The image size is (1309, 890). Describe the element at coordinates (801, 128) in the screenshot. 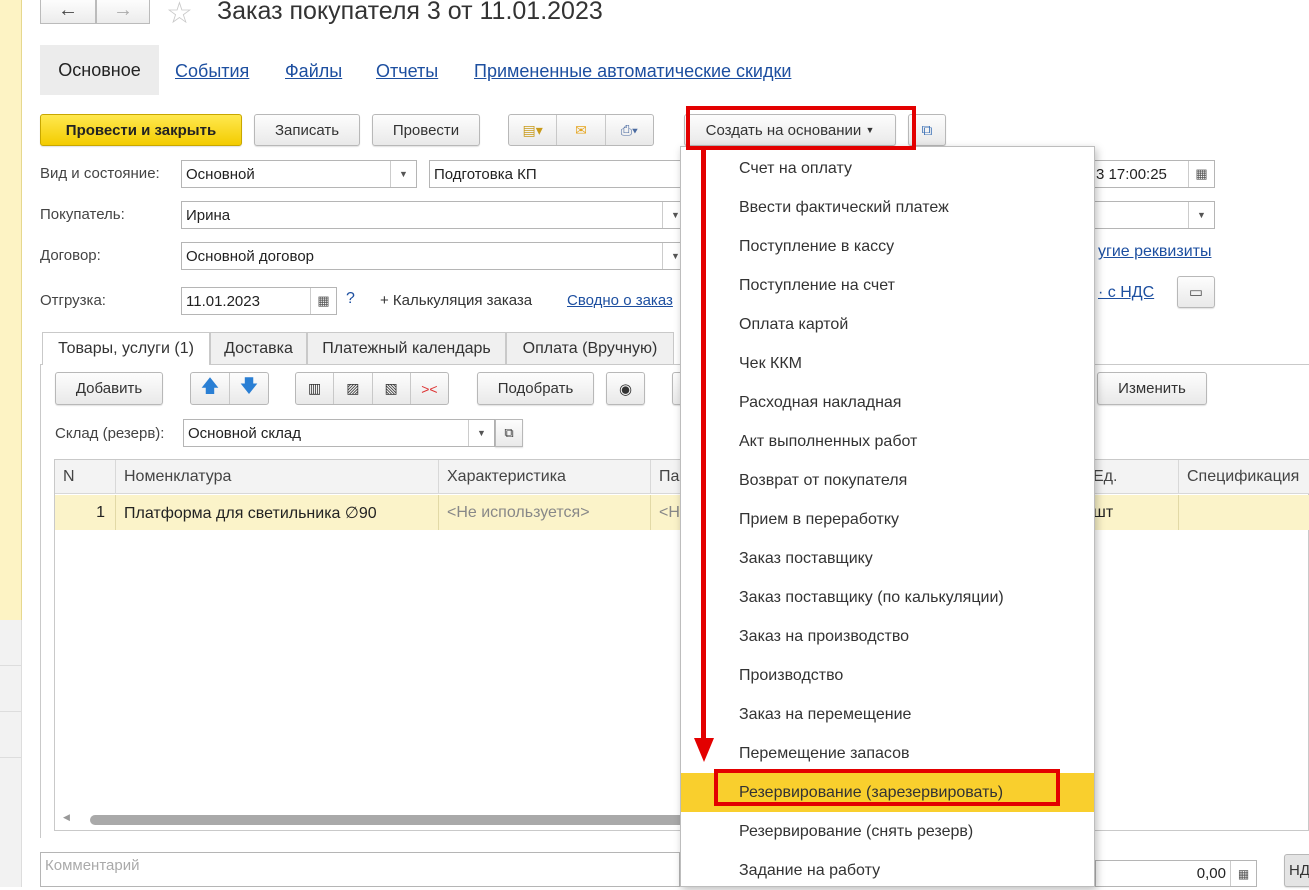

I see `annotation-box-button` at that location.